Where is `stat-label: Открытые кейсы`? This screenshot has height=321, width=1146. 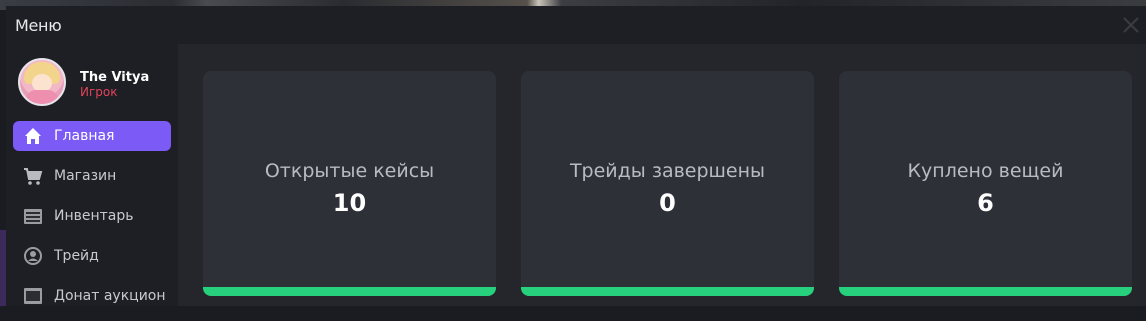 stat-label: Открытые кейсы is located at coordinates (349, 171).